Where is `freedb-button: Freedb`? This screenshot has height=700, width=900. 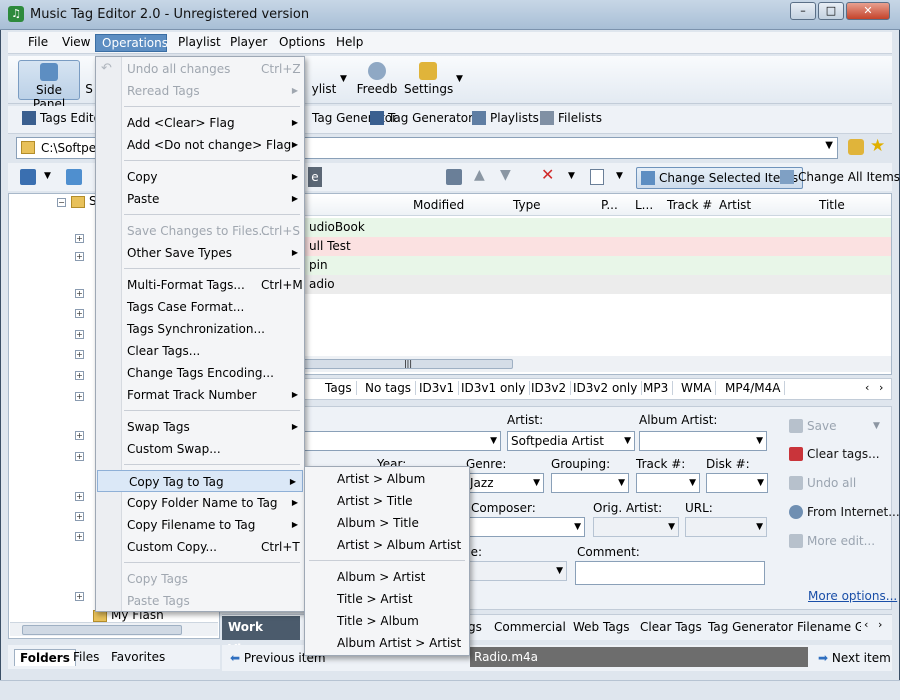
freedb-button: Freedb is located at coordinates (377, 80).